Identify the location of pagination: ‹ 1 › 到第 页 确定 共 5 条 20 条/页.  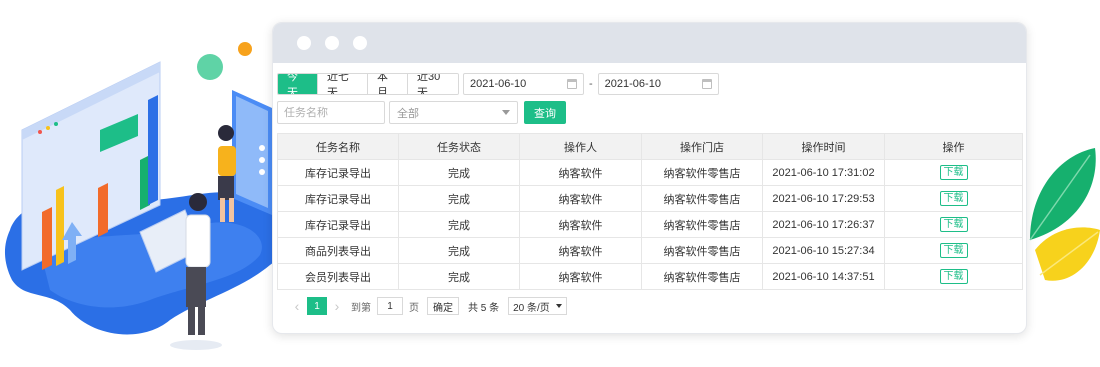
(648, 306).